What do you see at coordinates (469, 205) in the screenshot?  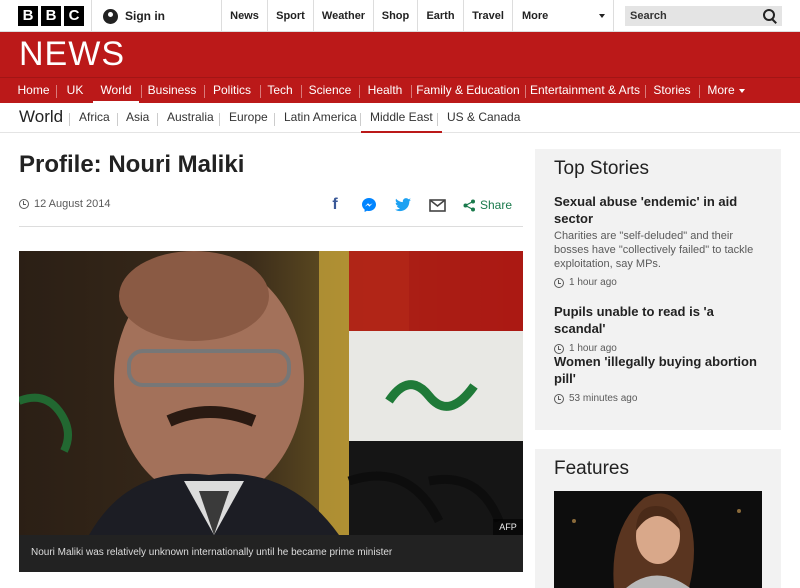 I see `share-icon` at bounding box center [469, 205].